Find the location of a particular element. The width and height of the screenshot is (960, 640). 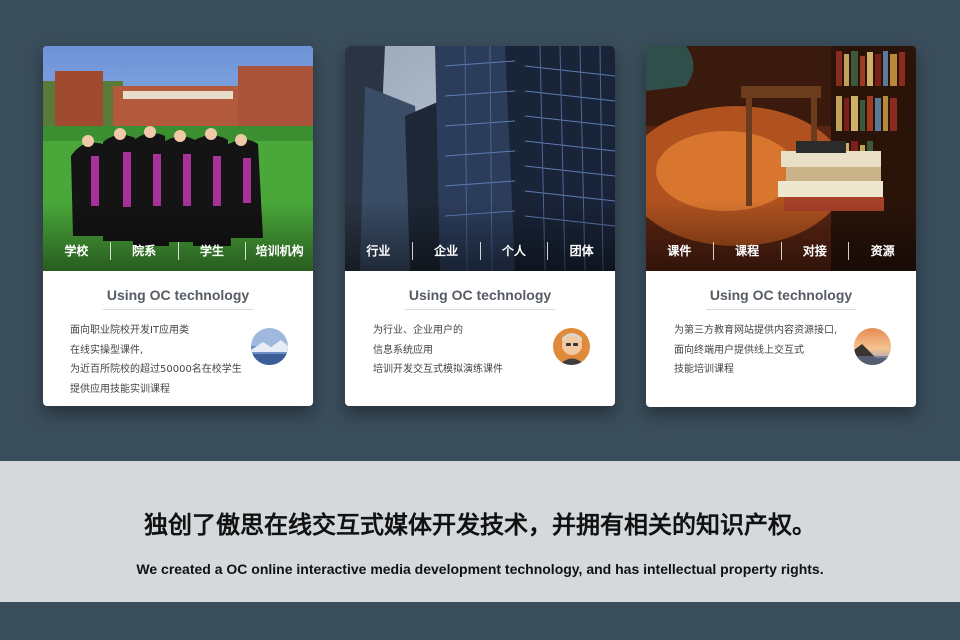

person-avatar is located at coordinates (571, 346).